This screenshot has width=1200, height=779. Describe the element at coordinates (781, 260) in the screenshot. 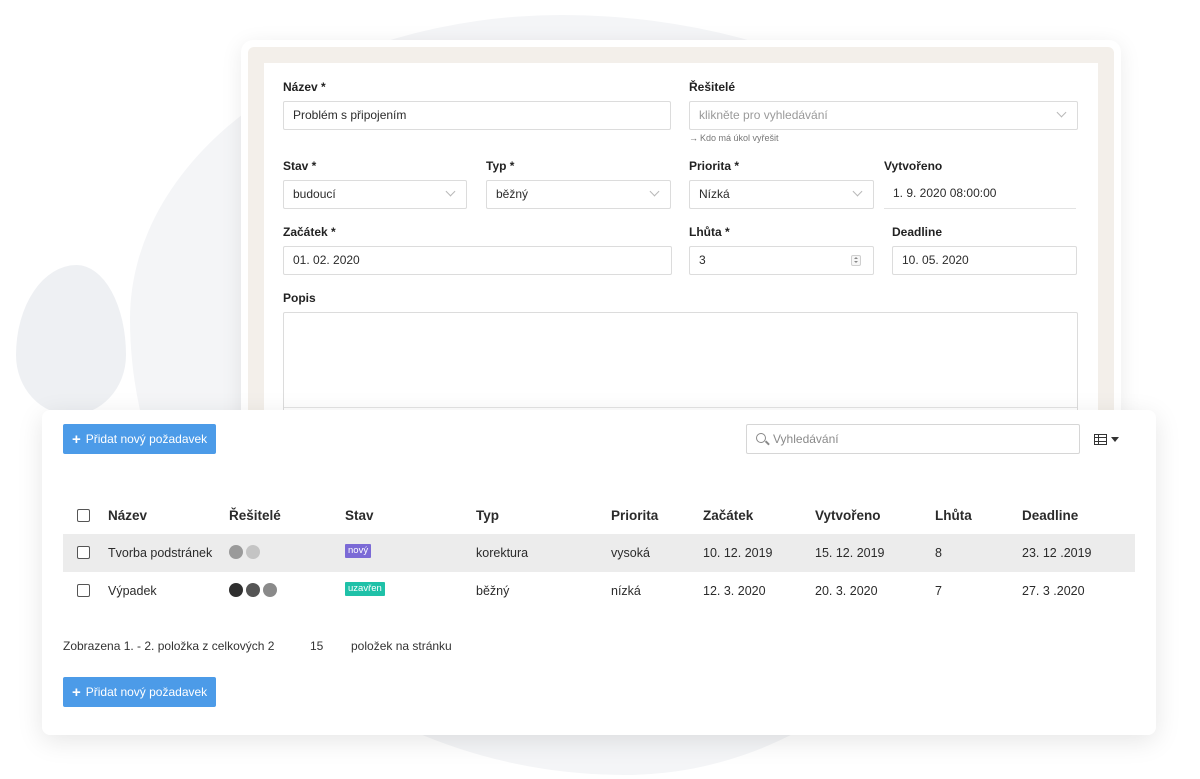

I see `duration-stepper: 3` at that location.